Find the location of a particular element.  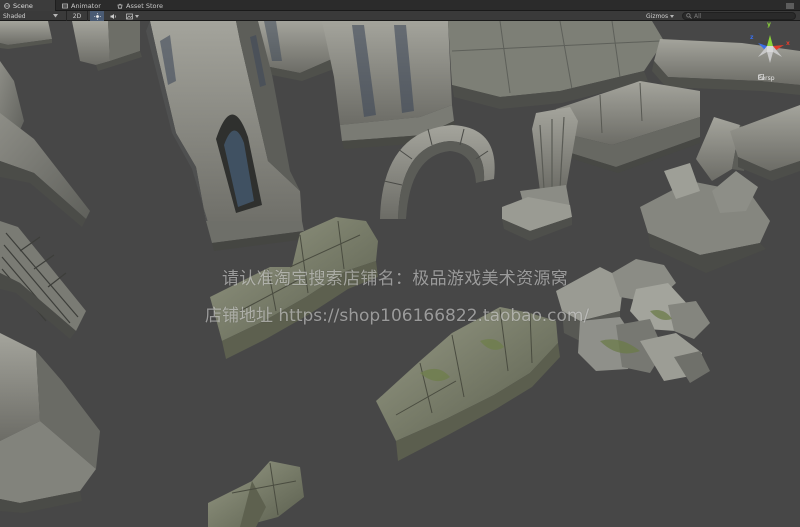

tab-menu-button is located at coordinates (790, 5).